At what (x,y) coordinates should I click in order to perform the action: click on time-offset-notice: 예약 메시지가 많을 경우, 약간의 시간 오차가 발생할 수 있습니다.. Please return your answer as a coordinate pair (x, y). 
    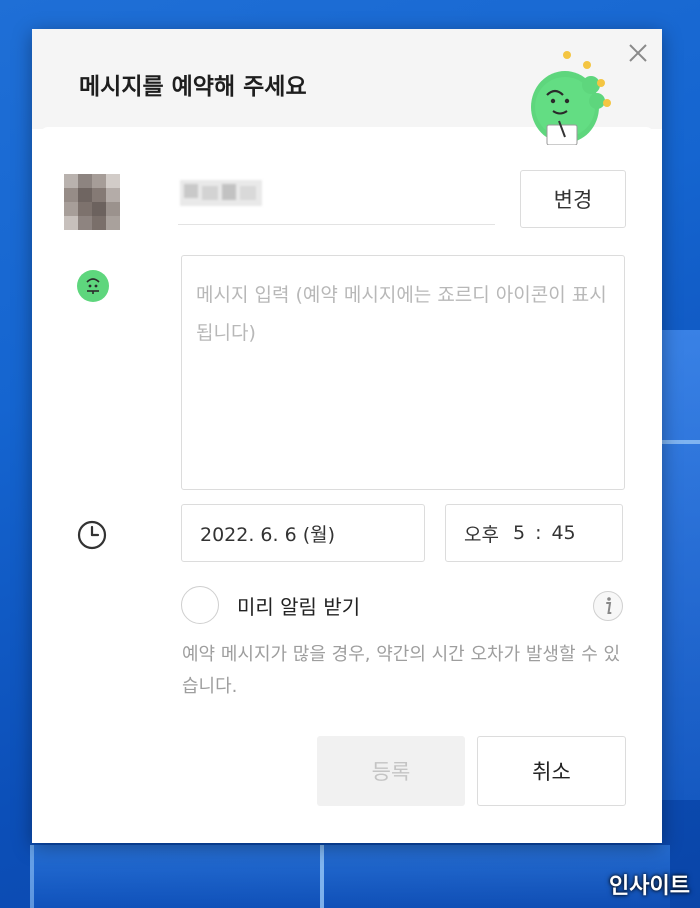
    Looking at the image, I should click on (401, 670).